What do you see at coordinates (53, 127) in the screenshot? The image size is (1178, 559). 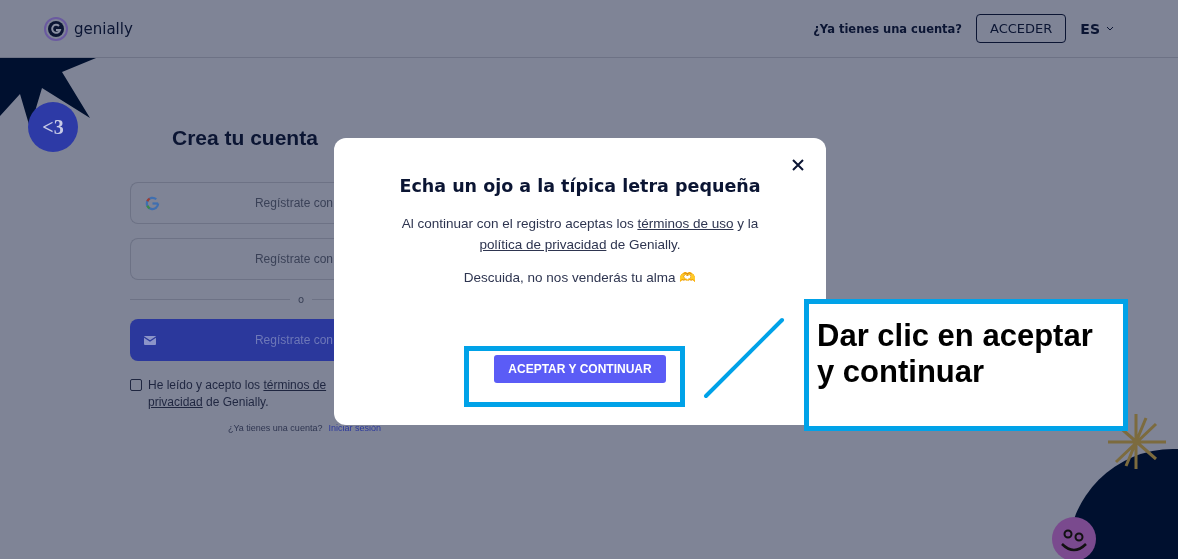 I see `heart-badge: <3` at bounding box center [53, 127].